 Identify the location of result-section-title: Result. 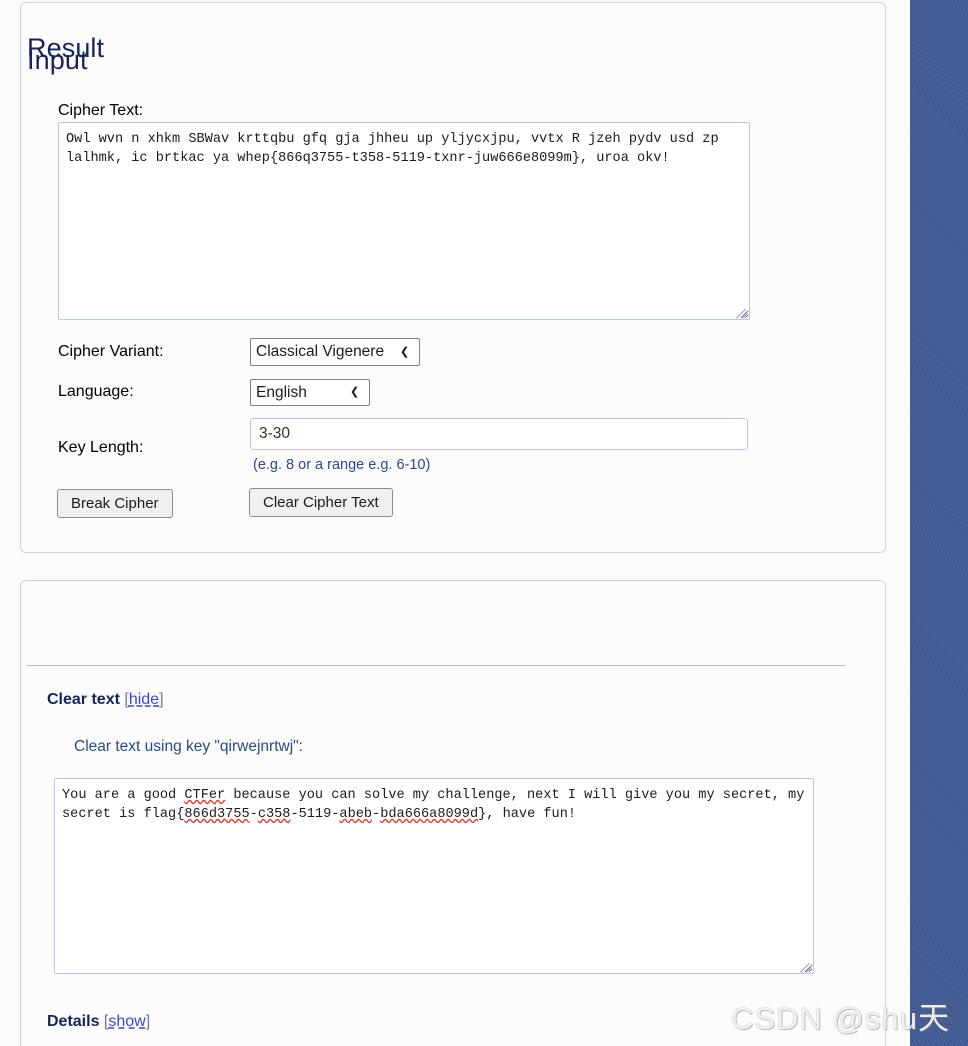
(66, 48).